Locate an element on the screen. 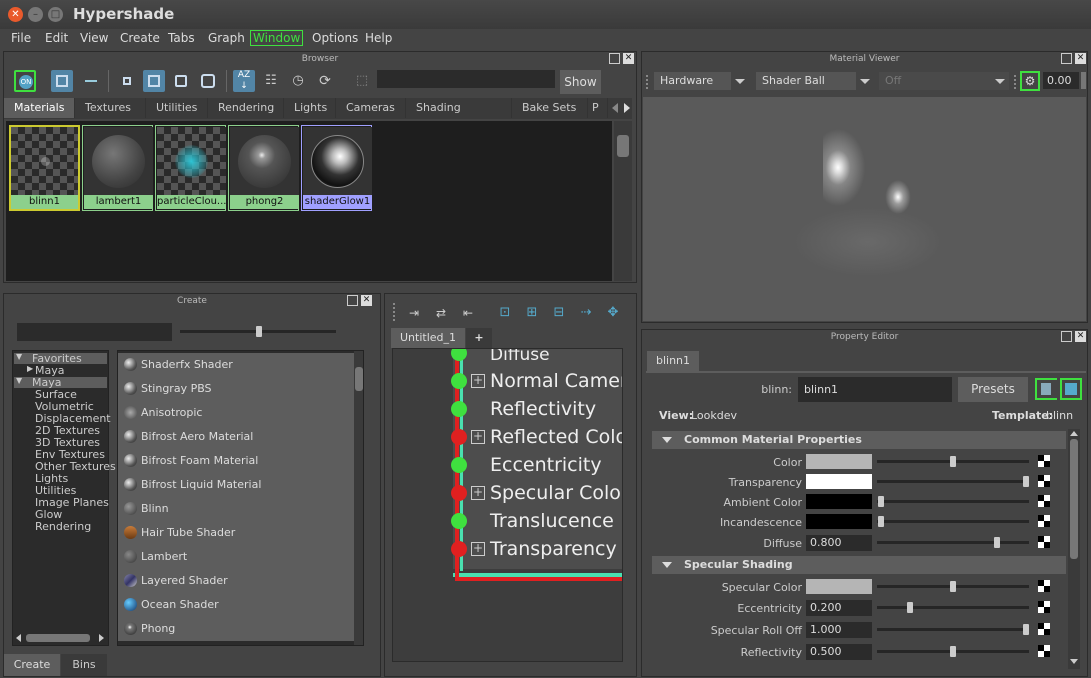 The height and width of the screenshot is (678, 1091). specular-color-swatch is located at coordinates (839, 586).